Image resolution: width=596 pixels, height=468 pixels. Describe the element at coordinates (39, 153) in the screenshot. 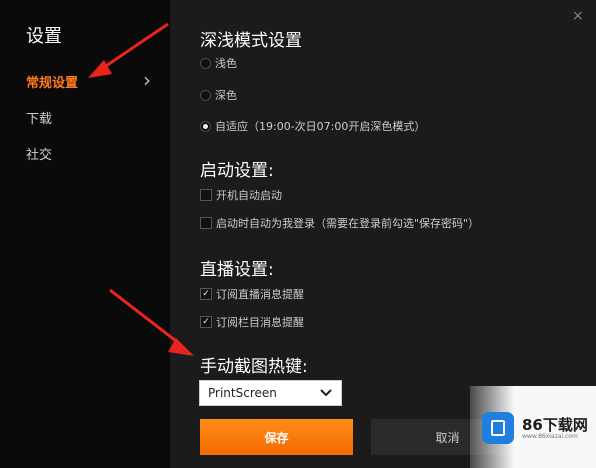

I see `sidebar-item-social: 社交` at that location.